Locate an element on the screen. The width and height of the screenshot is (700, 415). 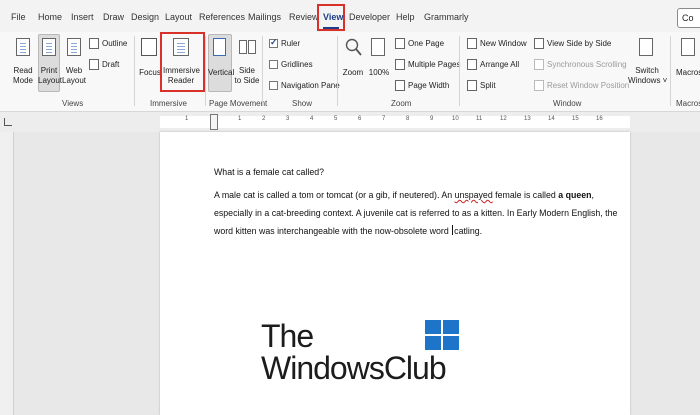
page-width-icon is located at coordinates (400, 85).